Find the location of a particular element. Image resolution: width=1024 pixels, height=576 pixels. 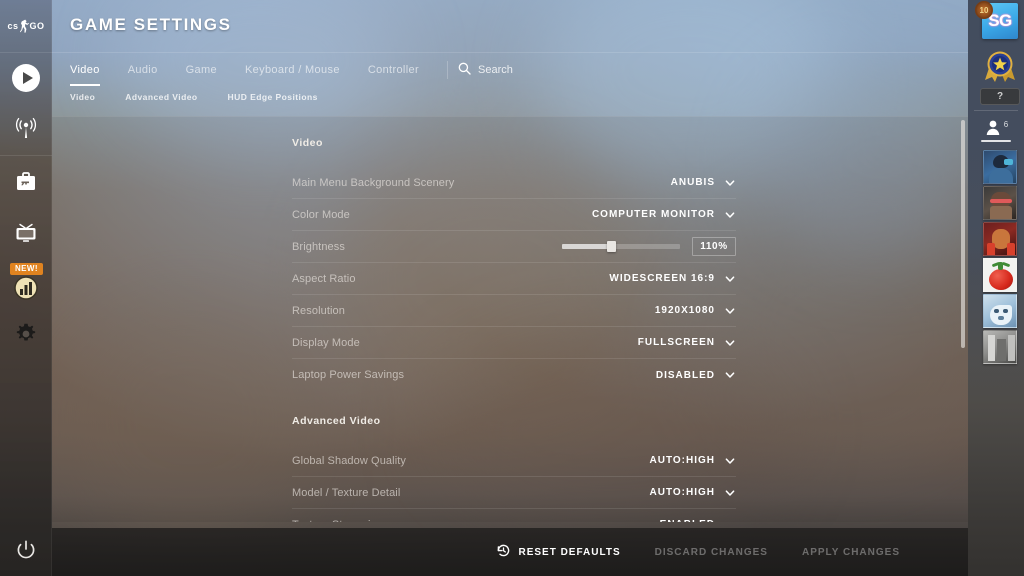

tab-keyboard-mouse: Keyboard / Mouse is located at coordinates (292, 70).